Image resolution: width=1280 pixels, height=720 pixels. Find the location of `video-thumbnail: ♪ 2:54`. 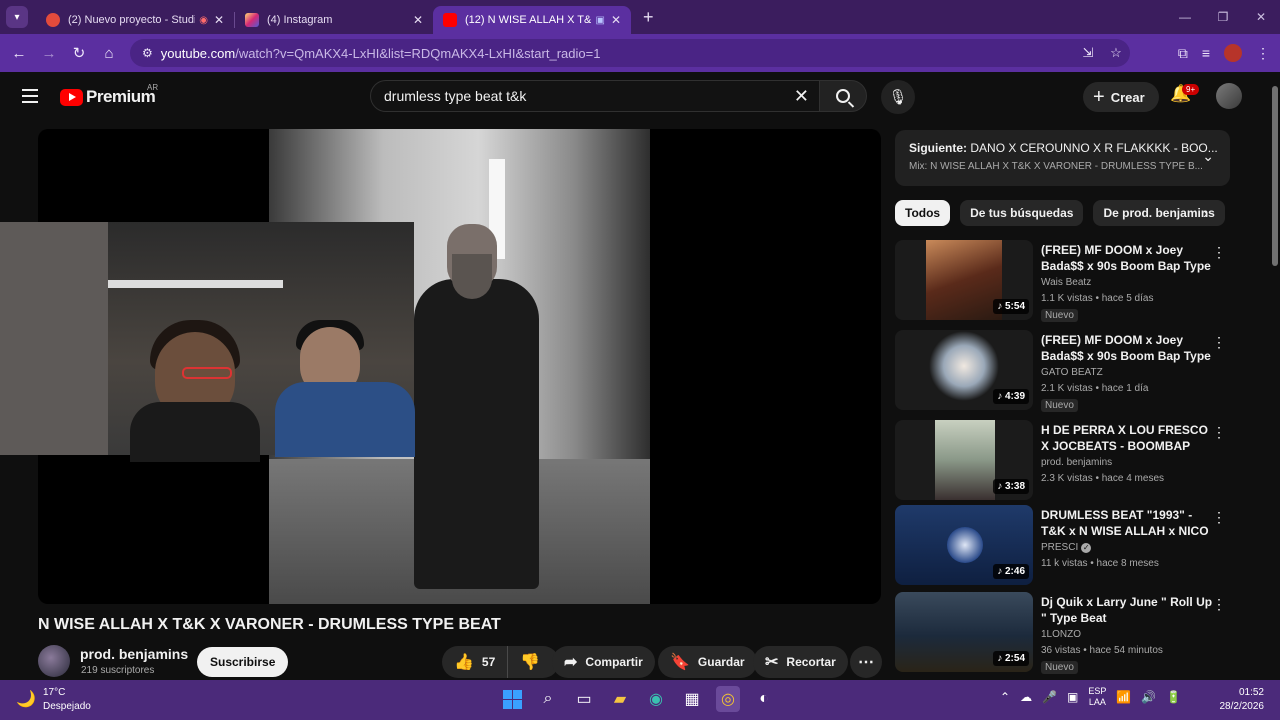

video-thumbnail: ♪ 2:54 is located at coordinates (964, 632).